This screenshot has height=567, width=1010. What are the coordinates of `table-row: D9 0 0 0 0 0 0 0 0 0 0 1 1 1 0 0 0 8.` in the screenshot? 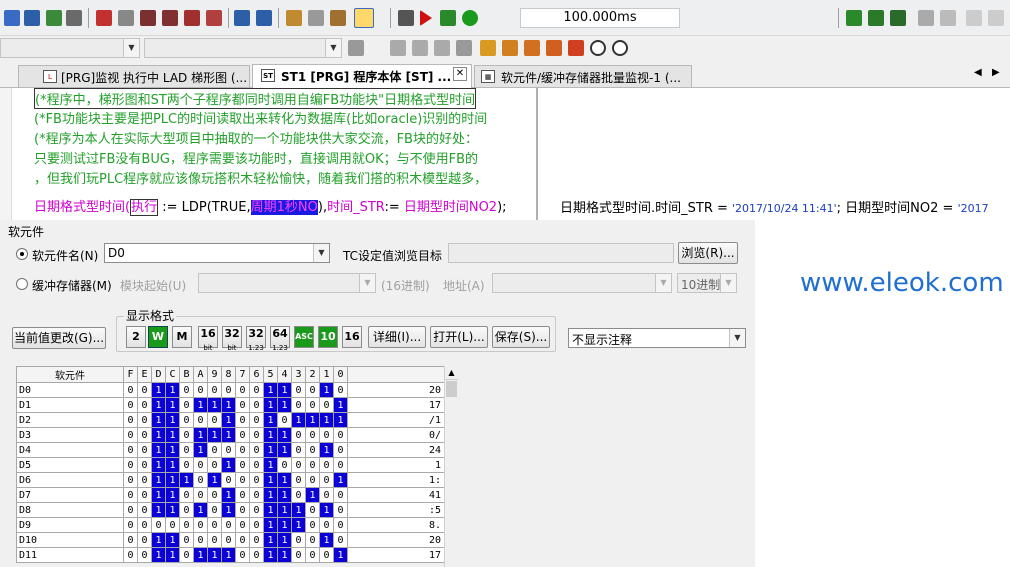 It's located at (230, 525).